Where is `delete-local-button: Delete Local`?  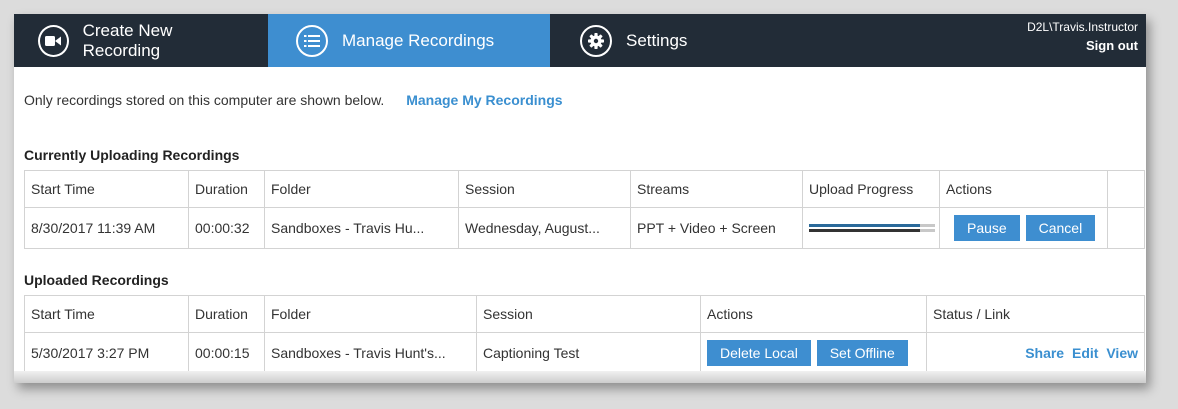
delete-local-button: Delete Local is located at coordinates (759, 353).